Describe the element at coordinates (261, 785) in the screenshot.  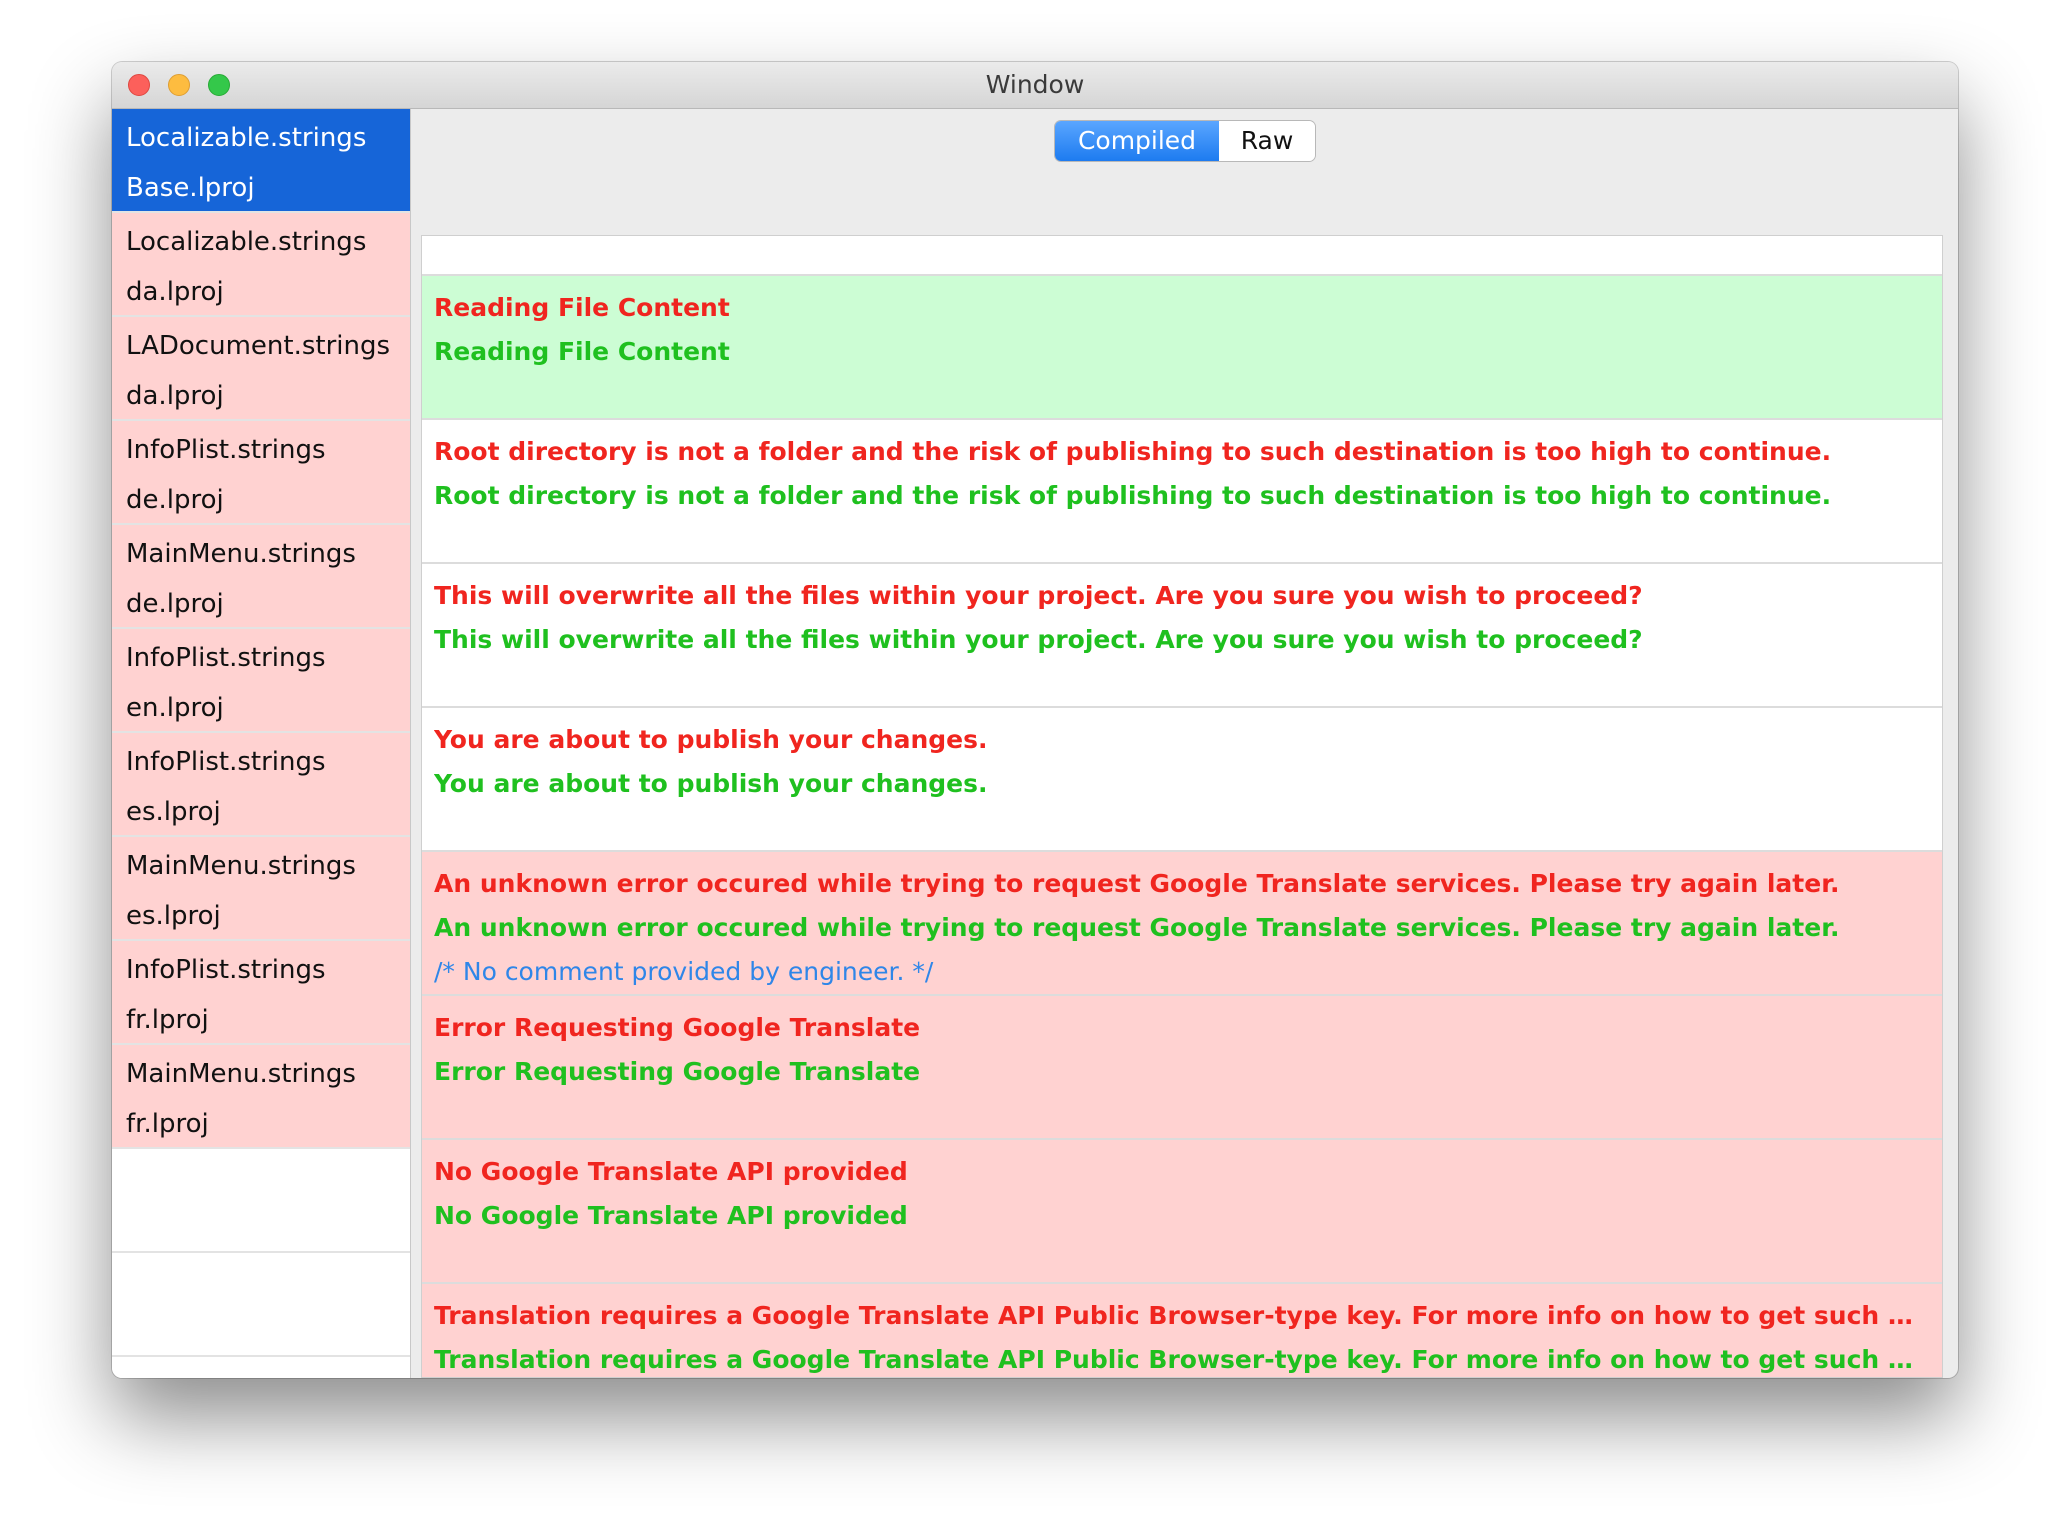
I see `sidebar-file-item: InfoPlist.strings es.lproj` at that location.